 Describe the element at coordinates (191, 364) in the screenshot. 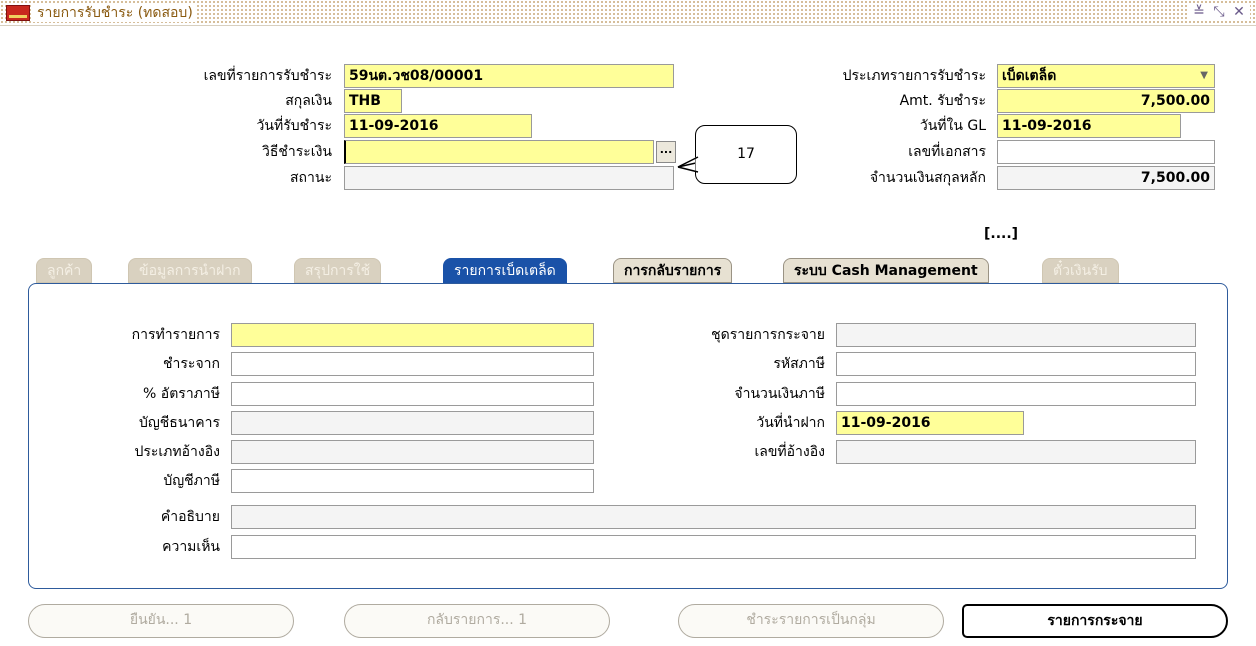

I see `paid-from-label: ชำระจาก` at that location.